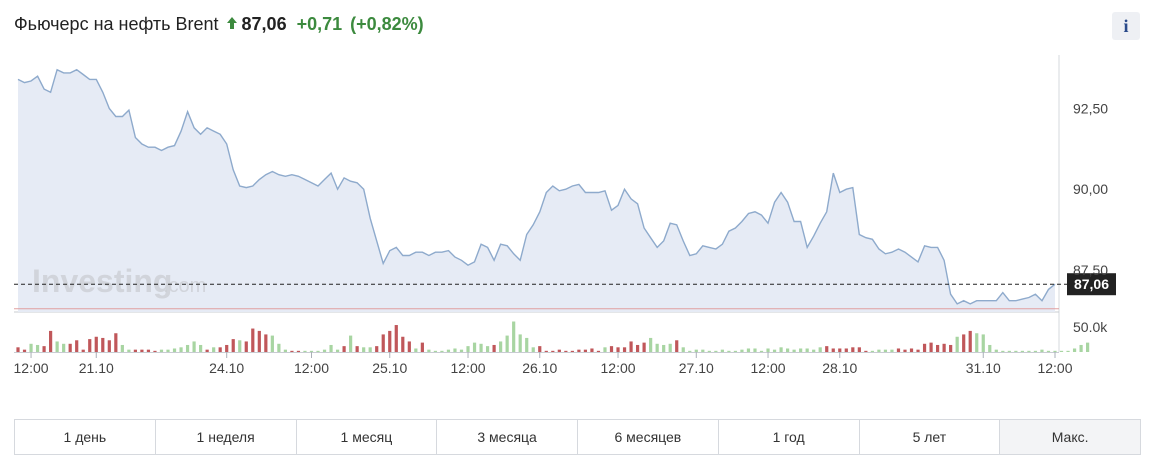 The image size is (1169, 476). Describe the element at coordinates (85, 437) in the screenshot. I see `range-button-0: 1 день` at that location.